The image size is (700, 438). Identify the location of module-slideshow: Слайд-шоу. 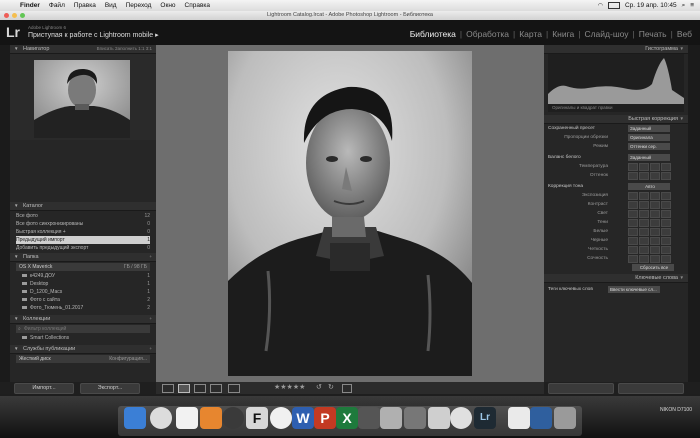
(606, 34).